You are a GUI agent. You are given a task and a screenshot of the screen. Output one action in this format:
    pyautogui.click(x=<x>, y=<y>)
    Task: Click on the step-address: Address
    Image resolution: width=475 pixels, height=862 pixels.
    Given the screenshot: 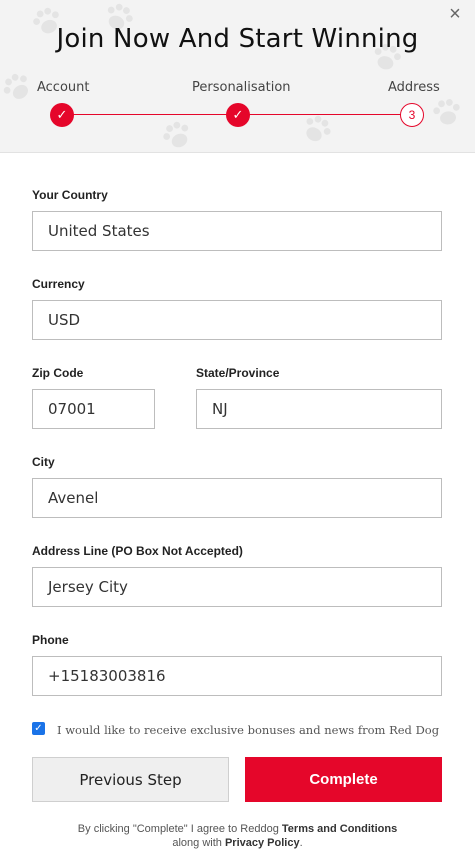 What is the action you would take?
    pyautogui.click(x=414, y=87)
    